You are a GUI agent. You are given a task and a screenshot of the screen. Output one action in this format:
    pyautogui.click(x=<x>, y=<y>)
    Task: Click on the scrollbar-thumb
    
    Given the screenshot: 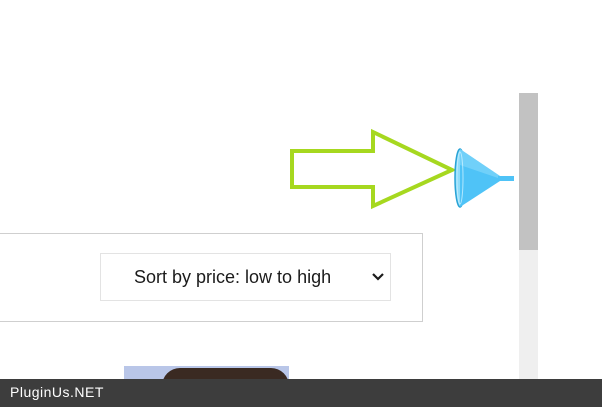 What is the action you would take?
    pyautogui.click(x=528, y=171)
    